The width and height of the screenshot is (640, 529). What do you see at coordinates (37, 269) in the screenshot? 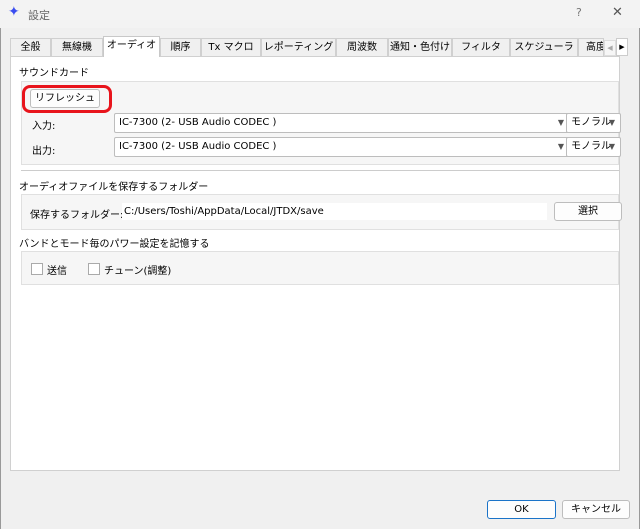
I see `transmit-checkbox` at bounding box center [37, 269].